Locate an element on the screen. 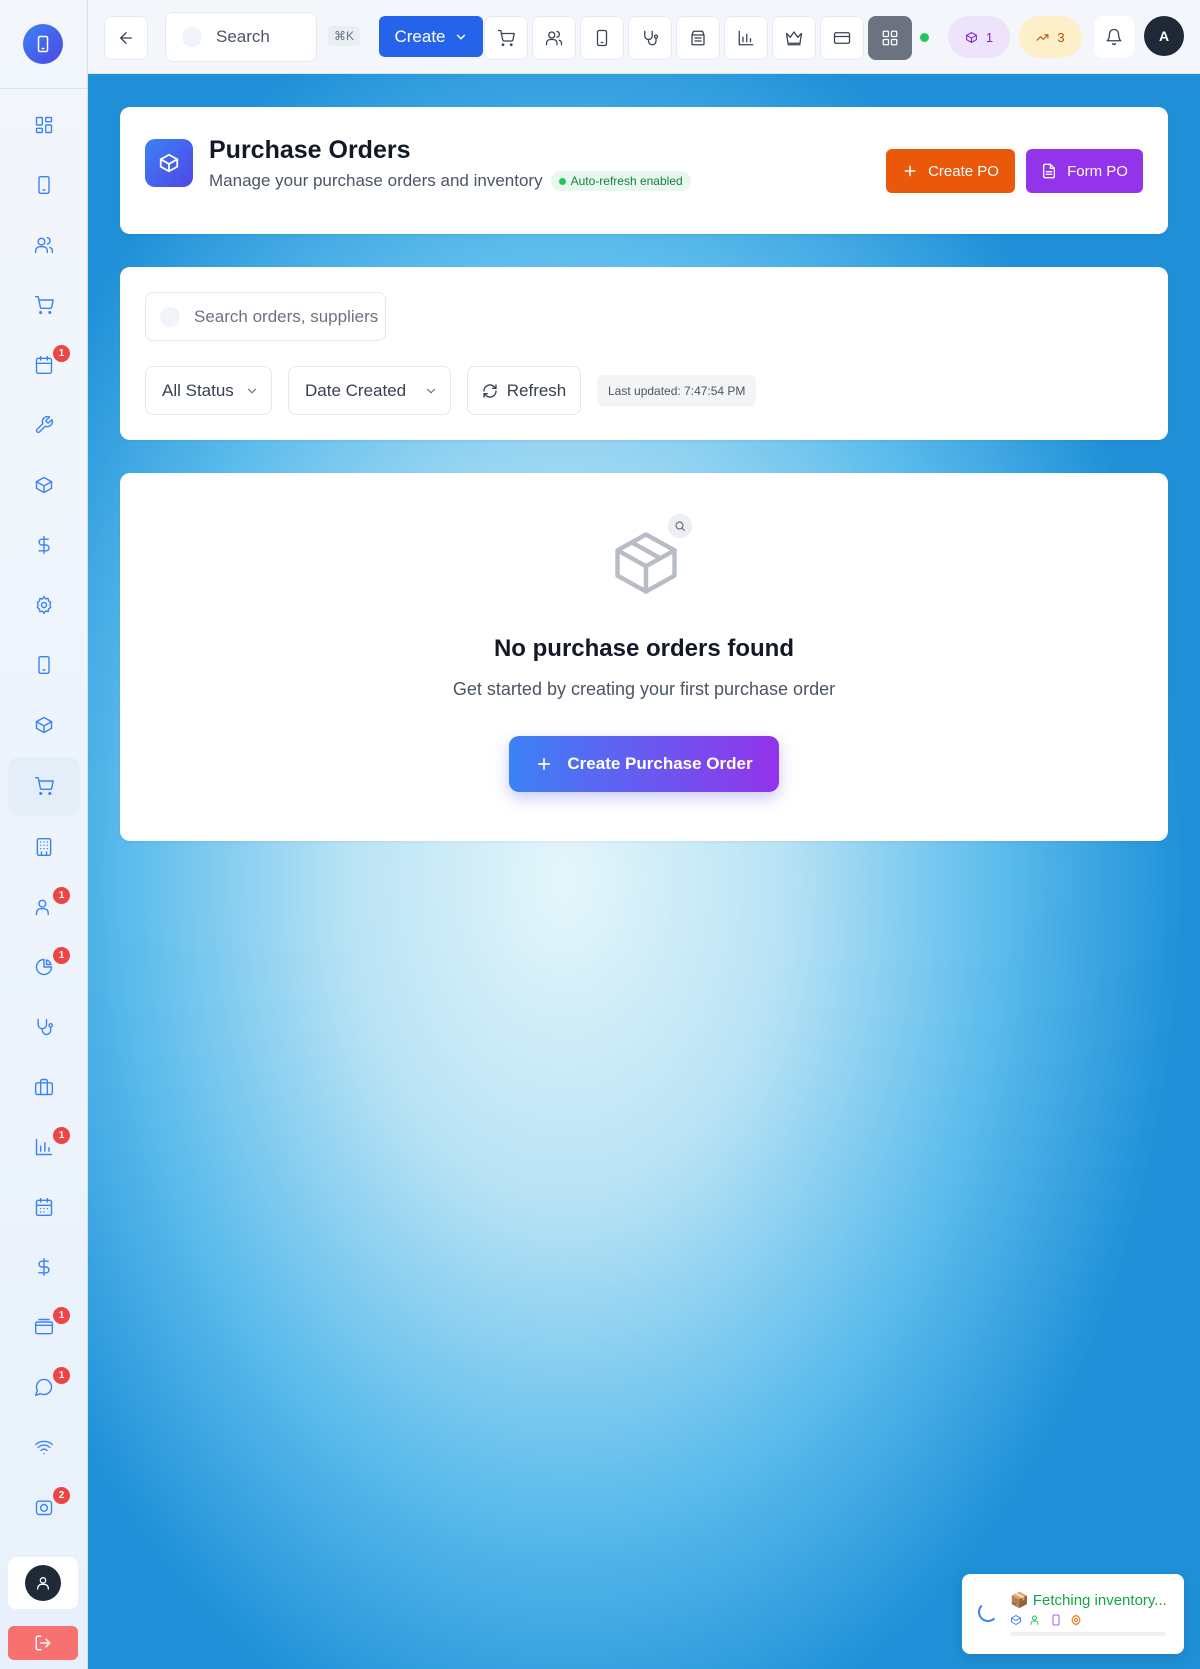 The width and height of the screenshot is (1200, 1669). back-button is located at coordinates (126, 38).